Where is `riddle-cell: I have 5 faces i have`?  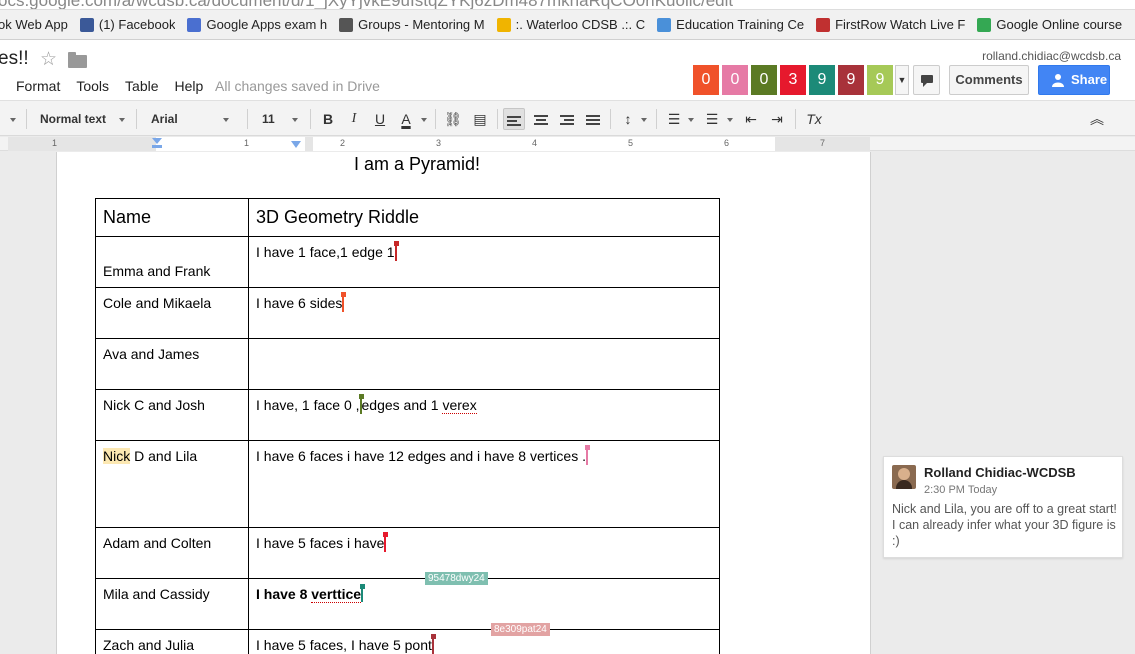
riddle-cell: I have 5 faces i have is located at coordinates (484, 553).